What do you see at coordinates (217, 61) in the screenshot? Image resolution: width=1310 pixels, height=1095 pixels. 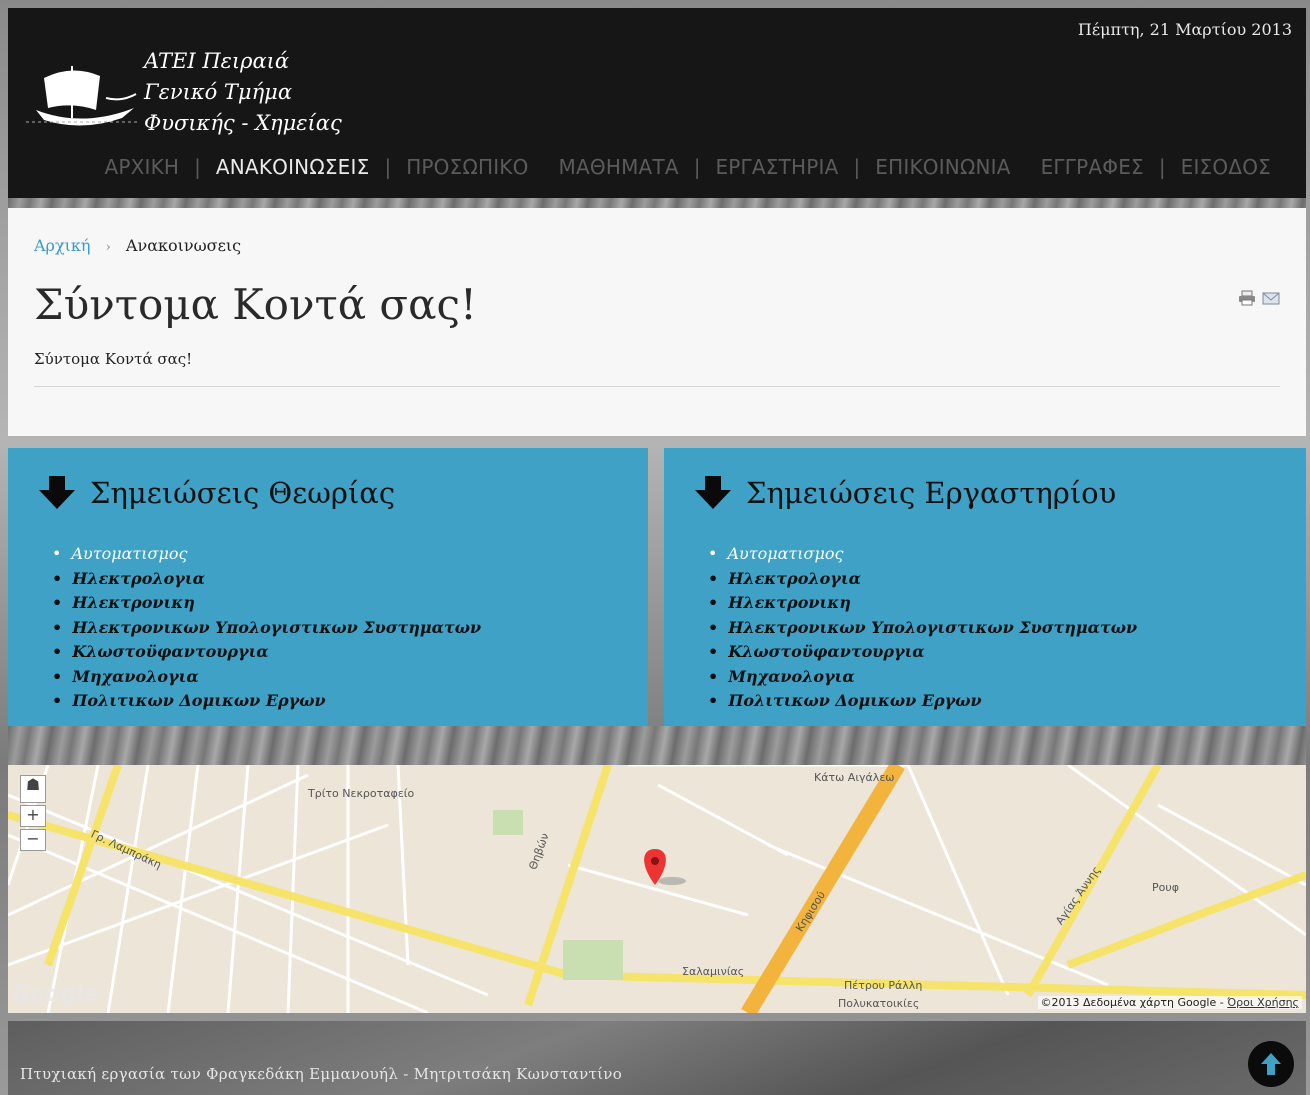 I see `logo-line: ATEI Πειραιά` at bounding box center [217, 61].